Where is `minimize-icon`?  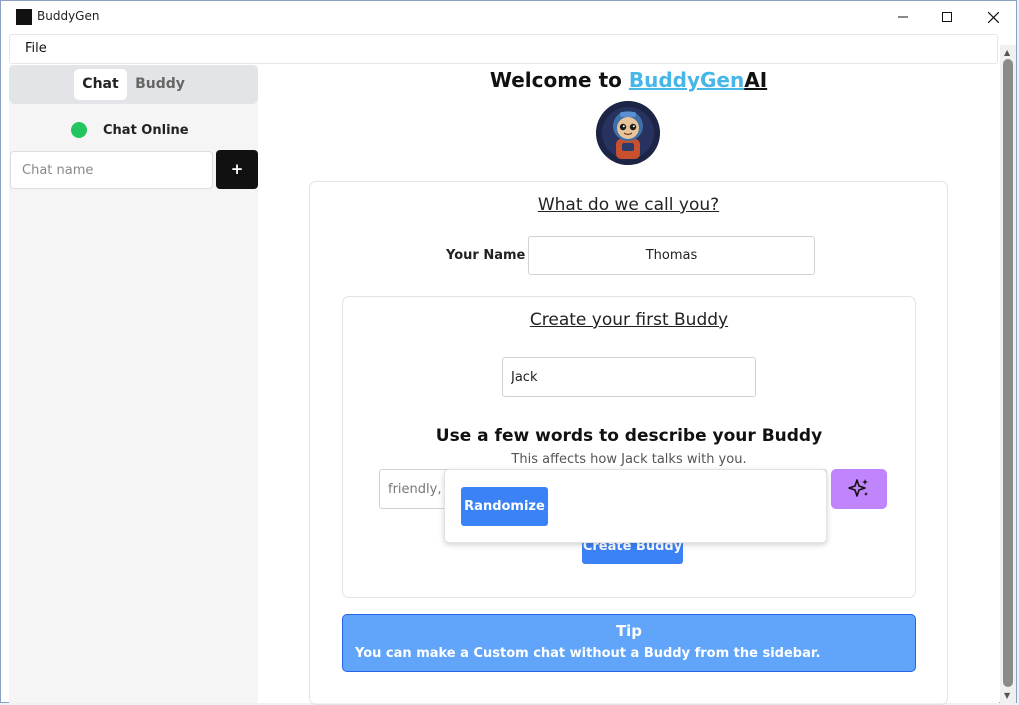
minimize-icon is located at coordinates (903, 17).